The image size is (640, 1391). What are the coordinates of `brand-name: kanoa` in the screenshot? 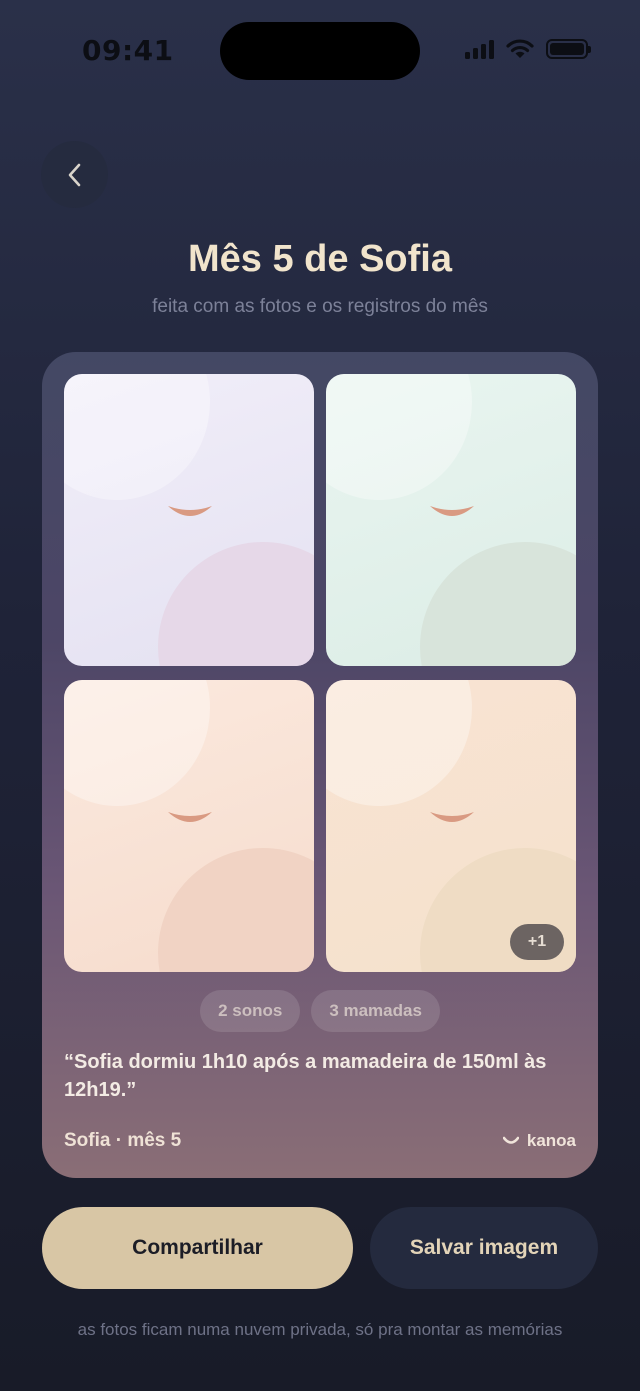 It's located at (551, 1140).